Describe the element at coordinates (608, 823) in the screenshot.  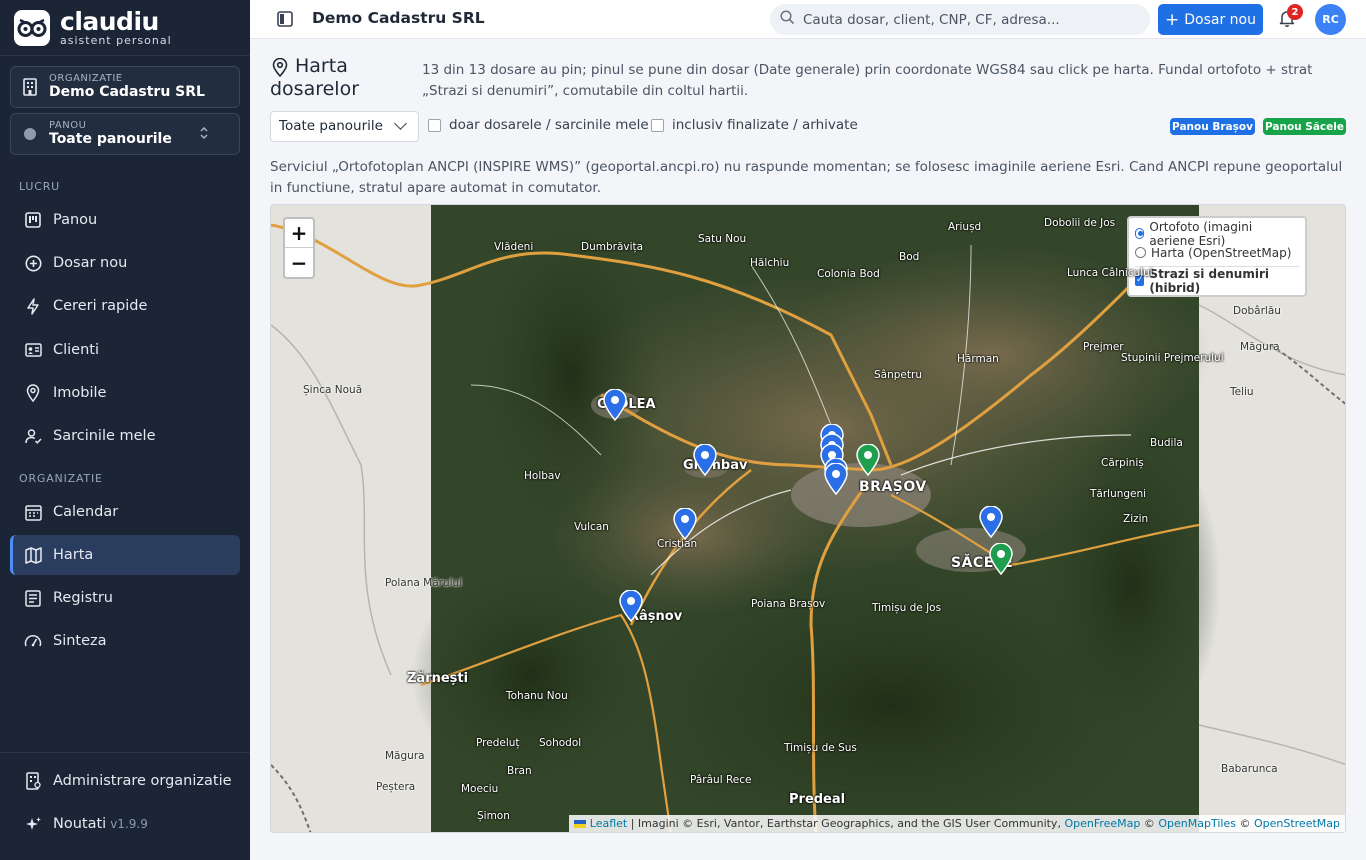
I see `attribution-leaflet-link: Leaflet` at that location.